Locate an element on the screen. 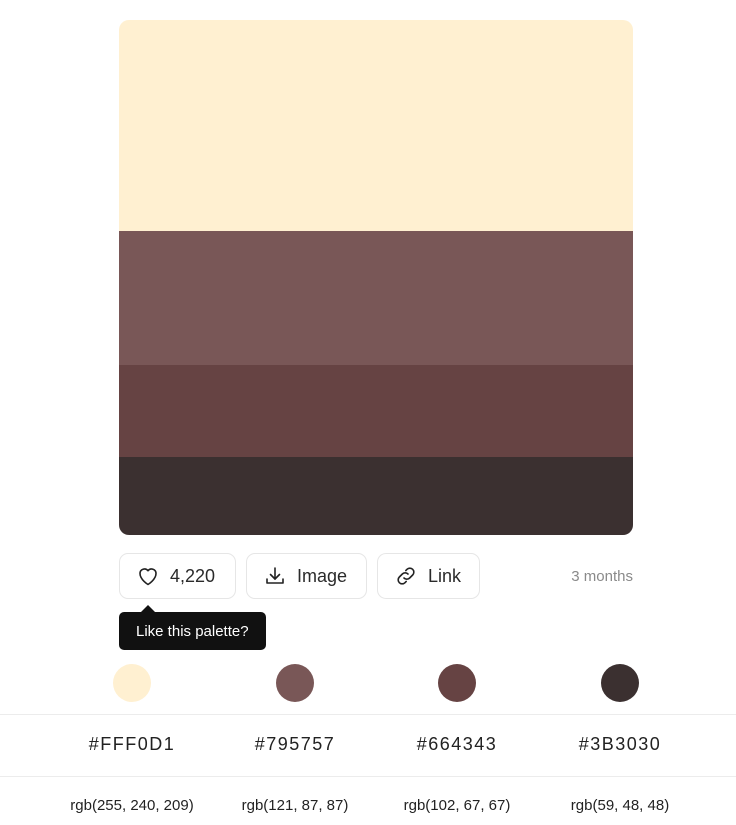  image-label: Image is located at coordinates (322, 575).